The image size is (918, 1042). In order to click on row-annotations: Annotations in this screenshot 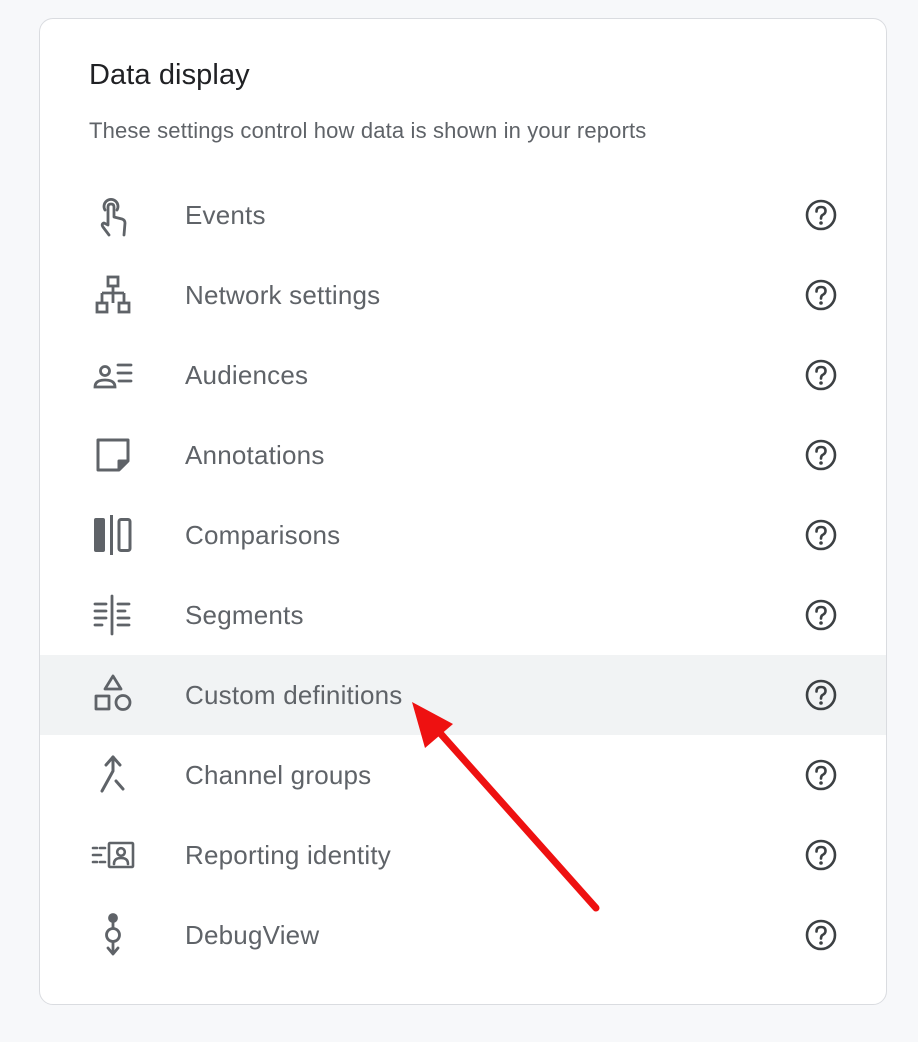, I will do `click(463, 455)`.